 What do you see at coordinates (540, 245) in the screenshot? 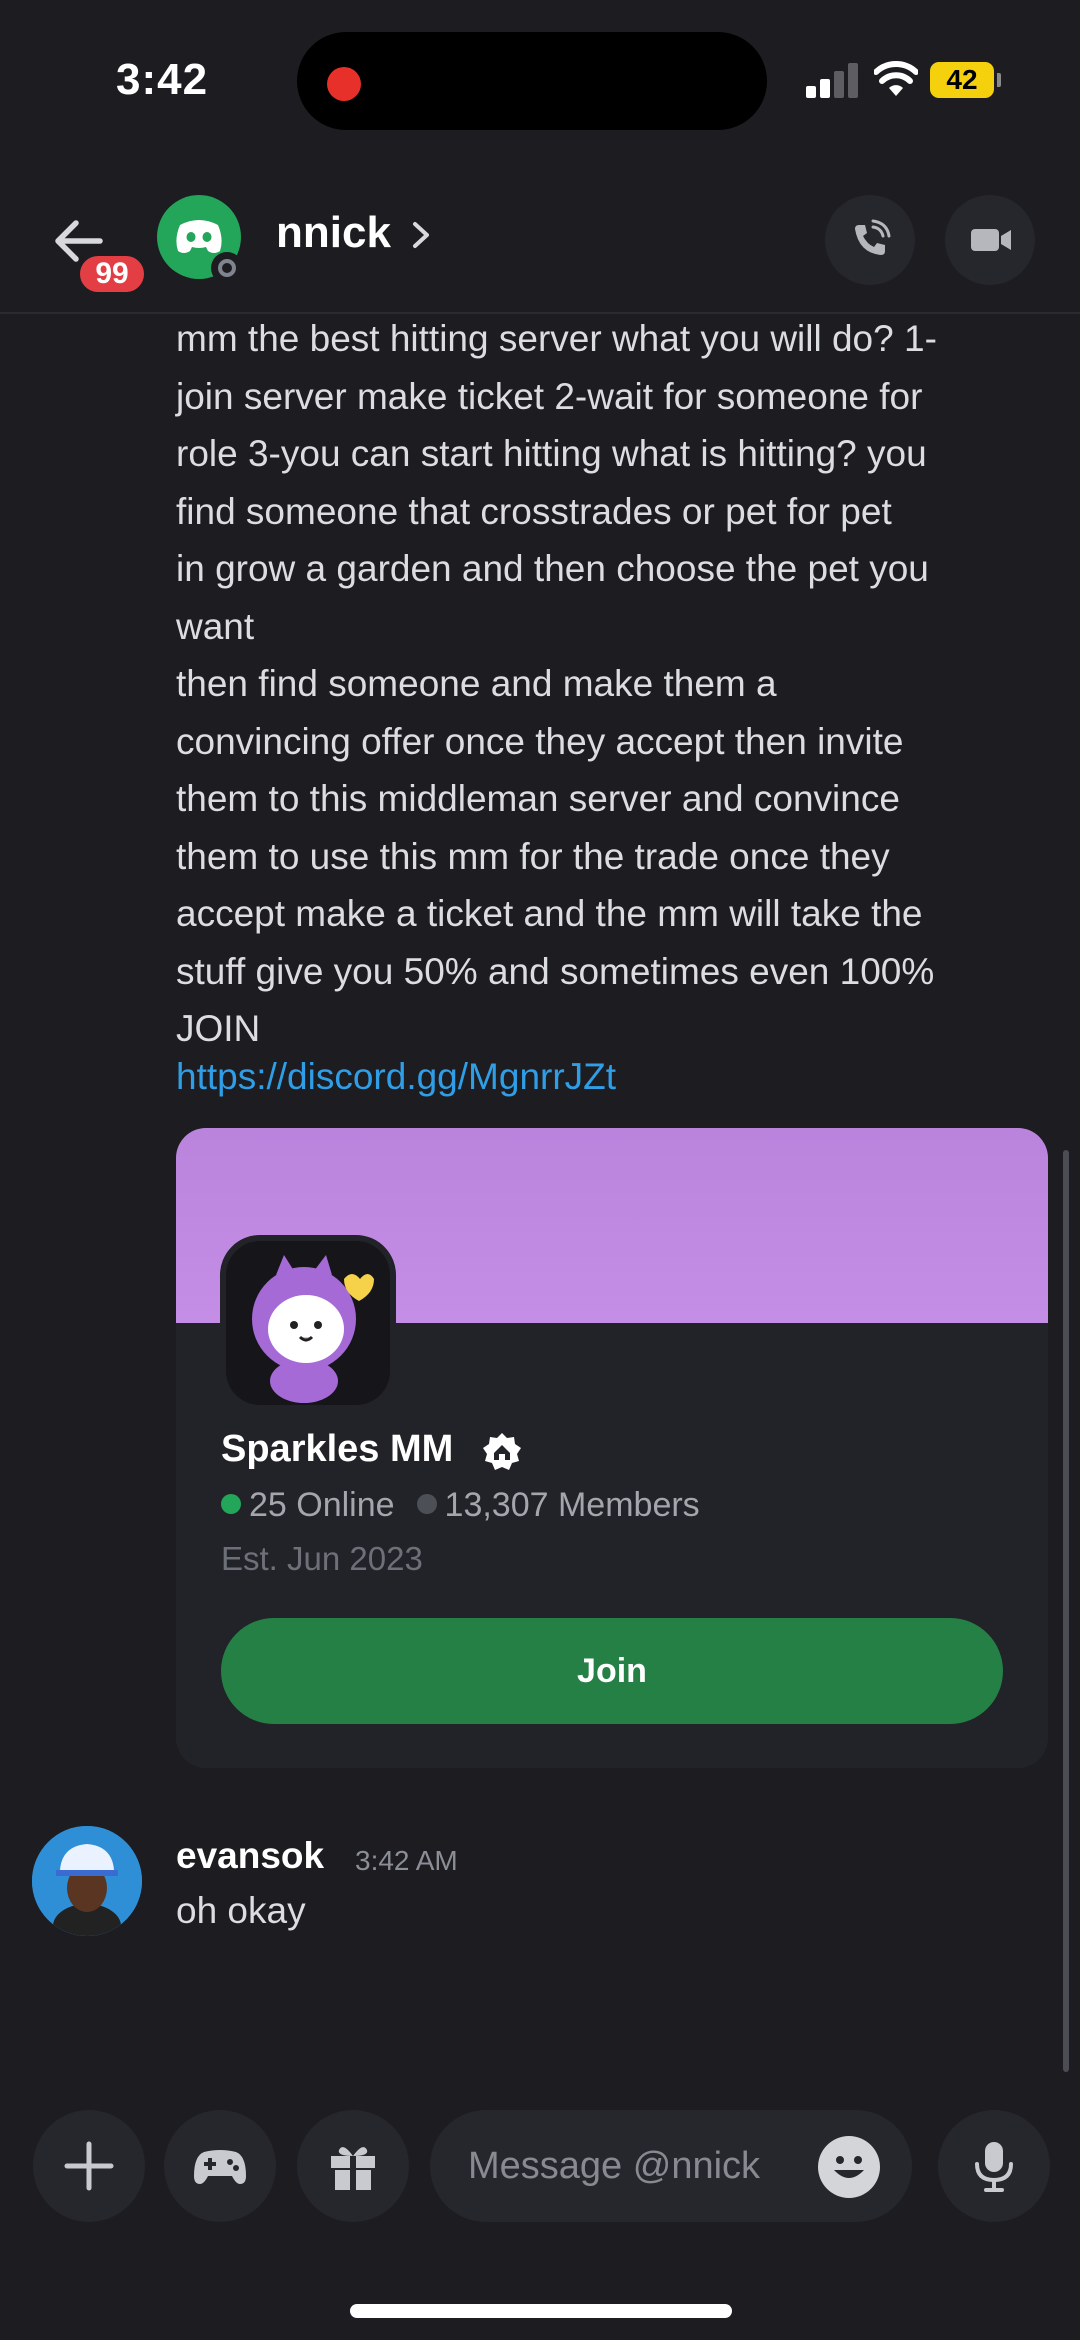
I see `chat-header: 99 nnick` at bounding box center [540, 245].